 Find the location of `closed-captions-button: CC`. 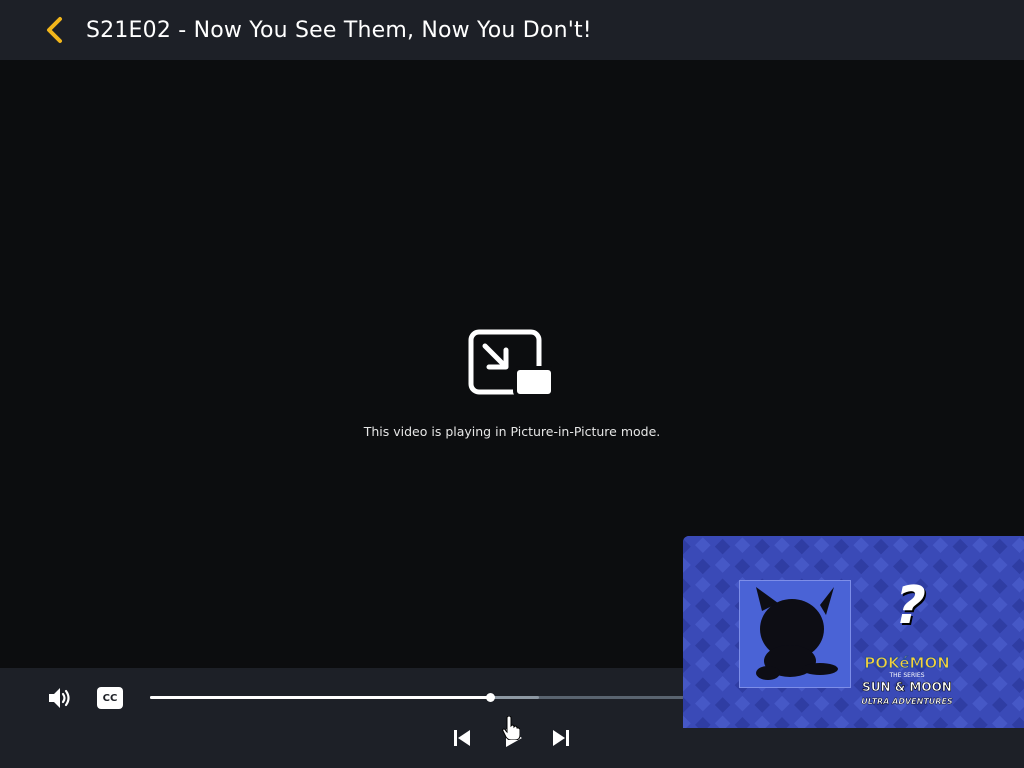

closed-captions-button: CC is located at coordinates (110, 698).